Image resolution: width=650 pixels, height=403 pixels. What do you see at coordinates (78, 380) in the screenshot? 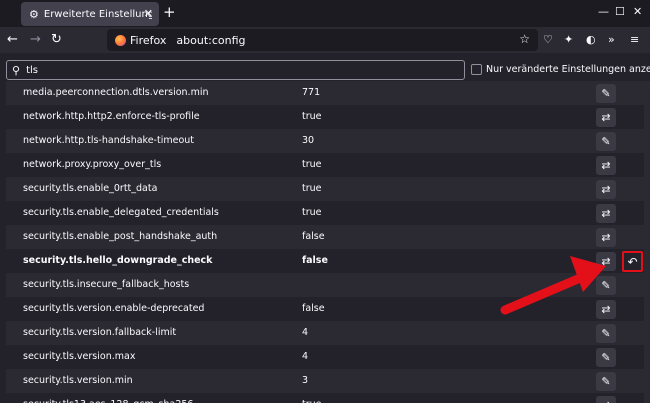
I see `pref-name: security.tls.version.min` at bounding box center [78, 380].